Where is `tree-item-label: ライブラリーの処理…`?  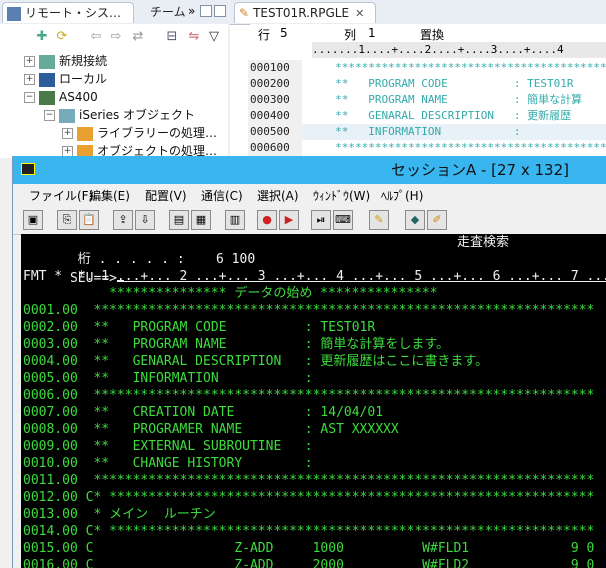
tree-item-label: ライブラリーの処理… is located at coordinates (157, 133).